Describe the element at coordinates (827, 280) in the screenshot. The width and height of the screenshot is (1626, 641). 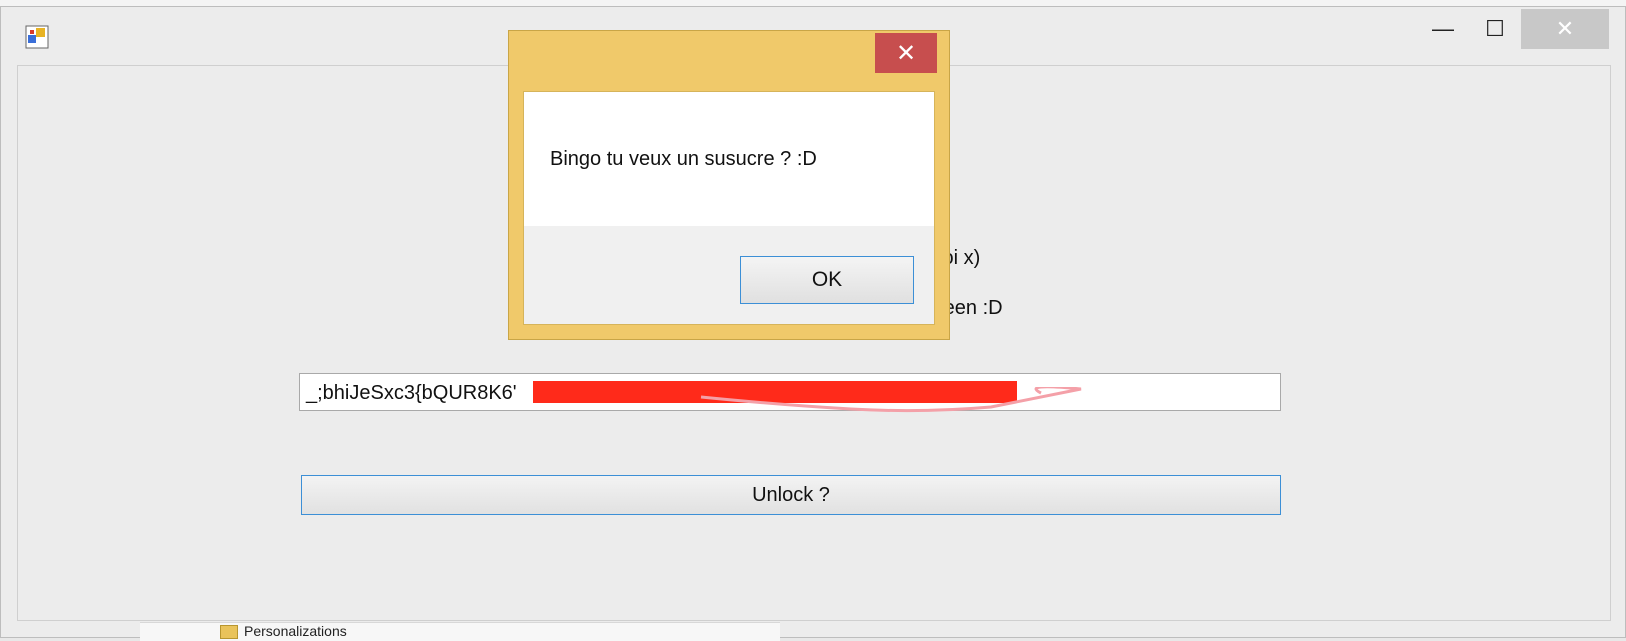
I see `ok-button: OK` at that location.